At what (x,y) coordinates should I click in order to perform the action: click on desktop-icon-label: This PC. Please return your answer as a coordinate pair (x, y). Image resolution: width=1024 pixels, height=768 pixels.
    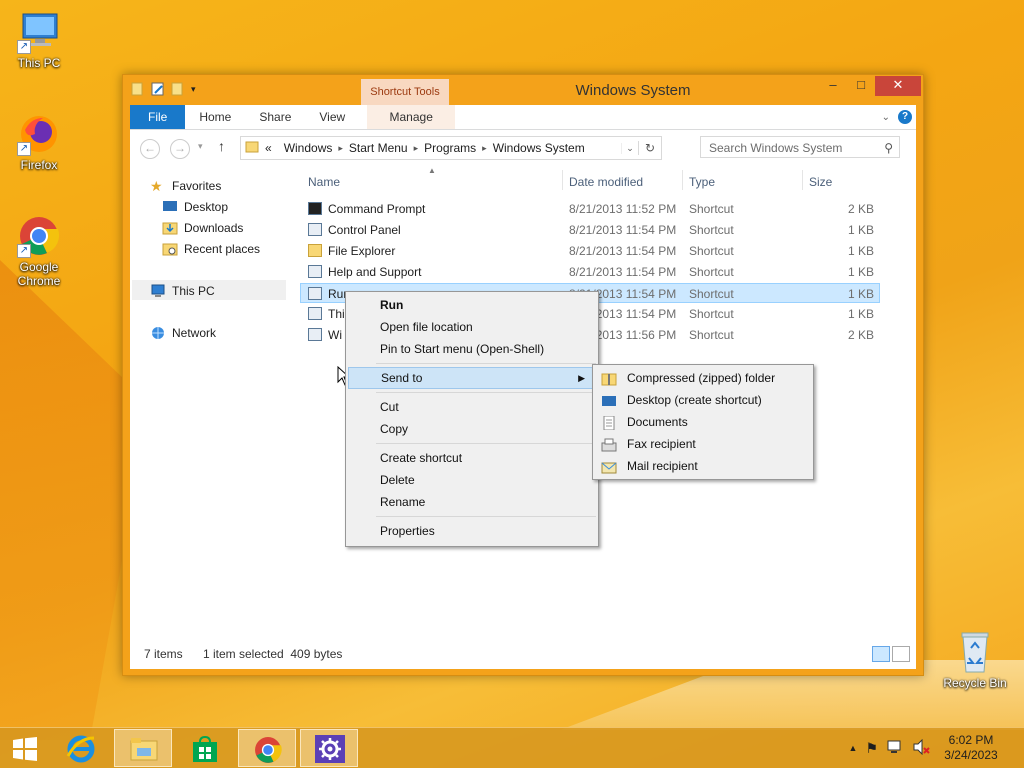
    Looking at the image, I should click on (39, 63).